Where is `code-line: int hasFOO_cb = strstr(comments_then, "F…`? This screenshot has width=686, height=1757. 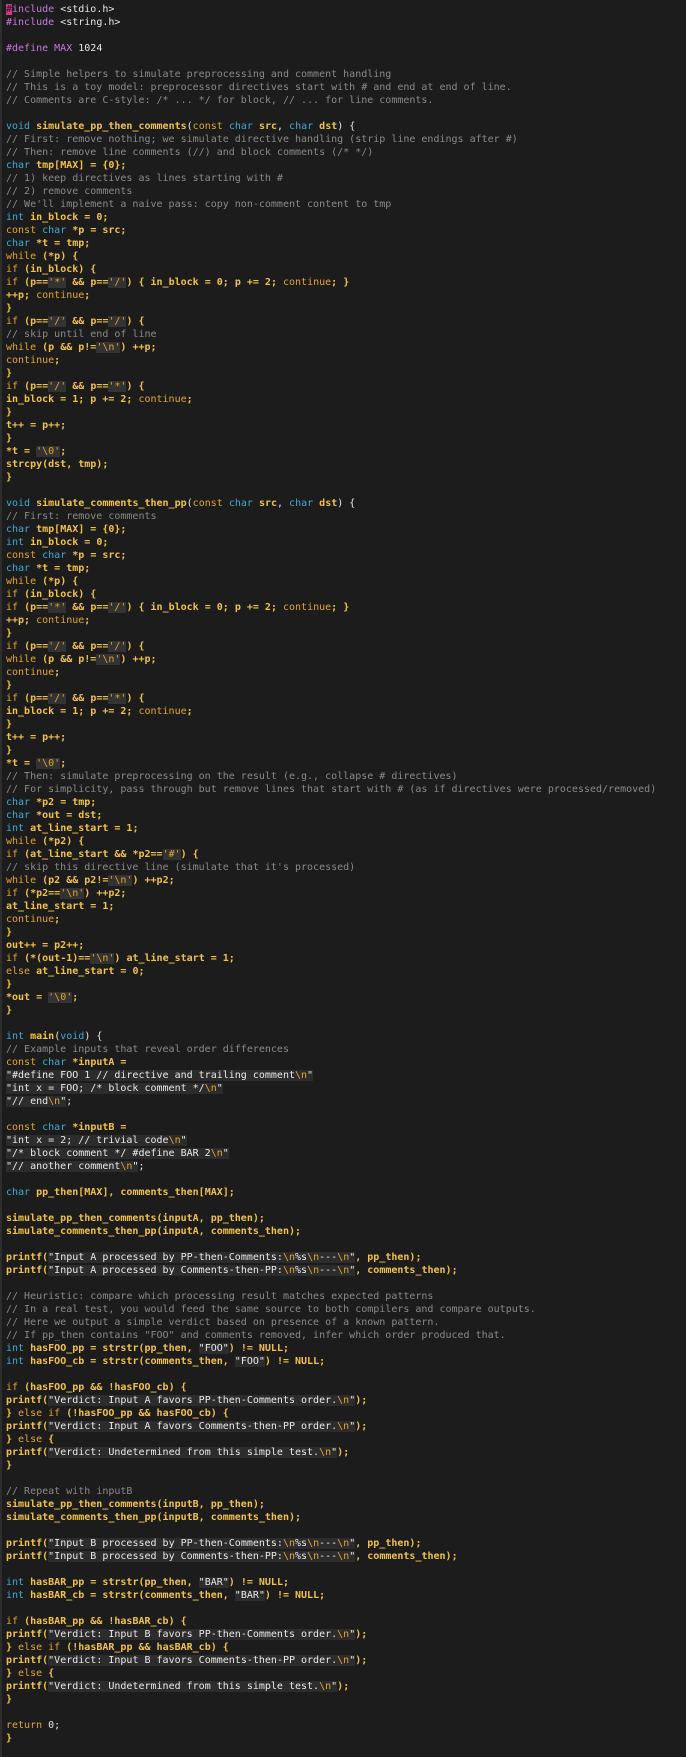
code-line: int hasFOO_cb = strstr(comments_then, "F… is located at coordinates (331, 1361).